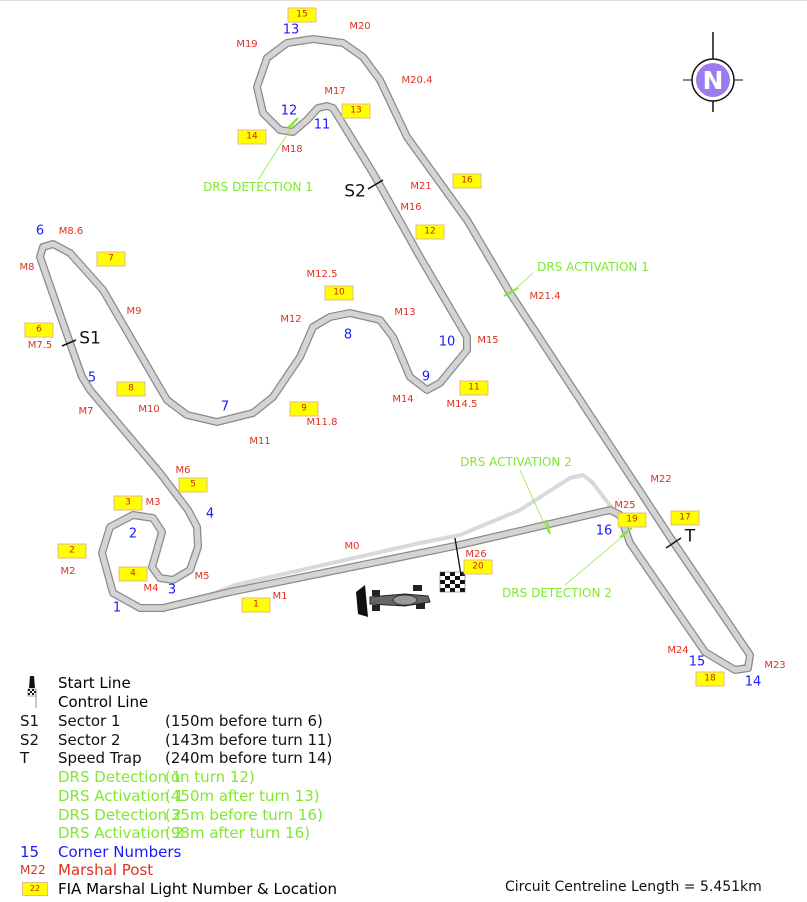  What do you see at coordinates (111, 259) in the screenshot?
I see `marshal-light-box: 7` at bounding box center [111, 259].